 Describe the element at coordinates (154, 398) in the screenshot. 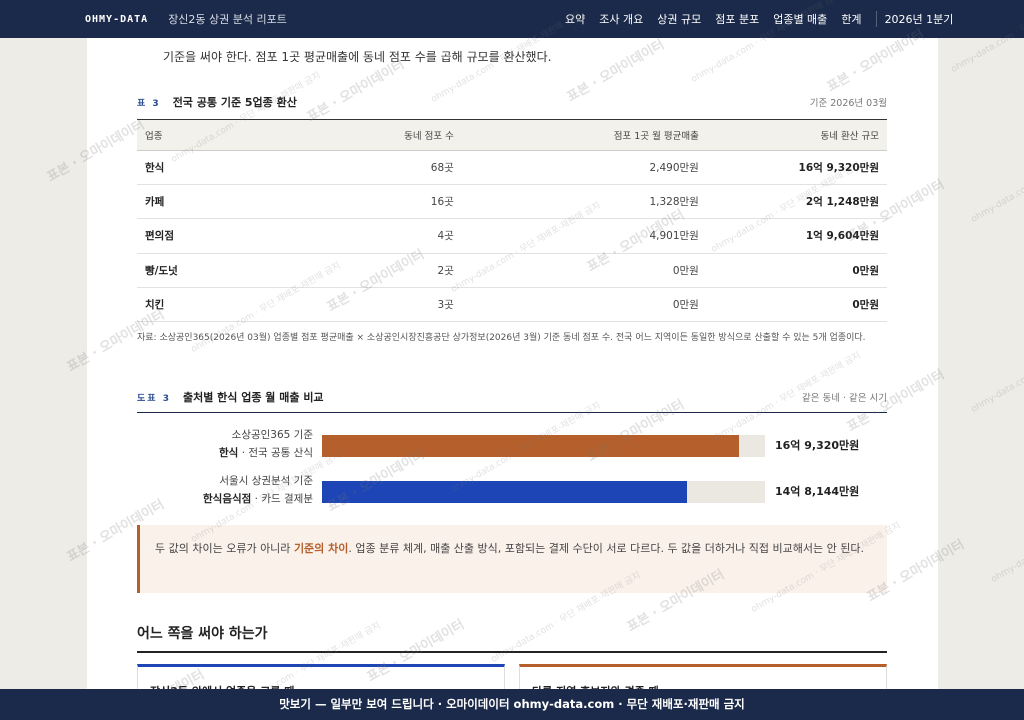

I see `figure-tag: 도표 3` at that location.